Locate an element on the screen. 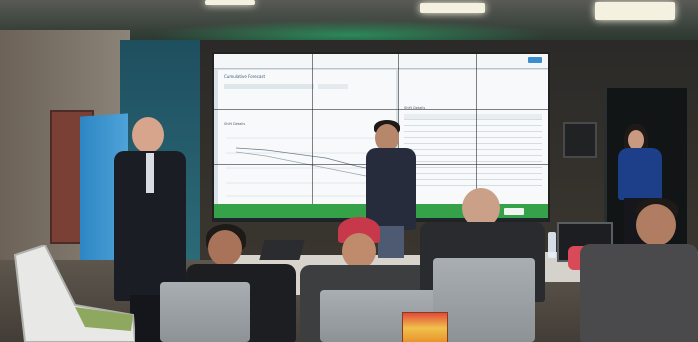 This screenshot has width=698, height=342. water-bottle is located at coordinates (552, 245).